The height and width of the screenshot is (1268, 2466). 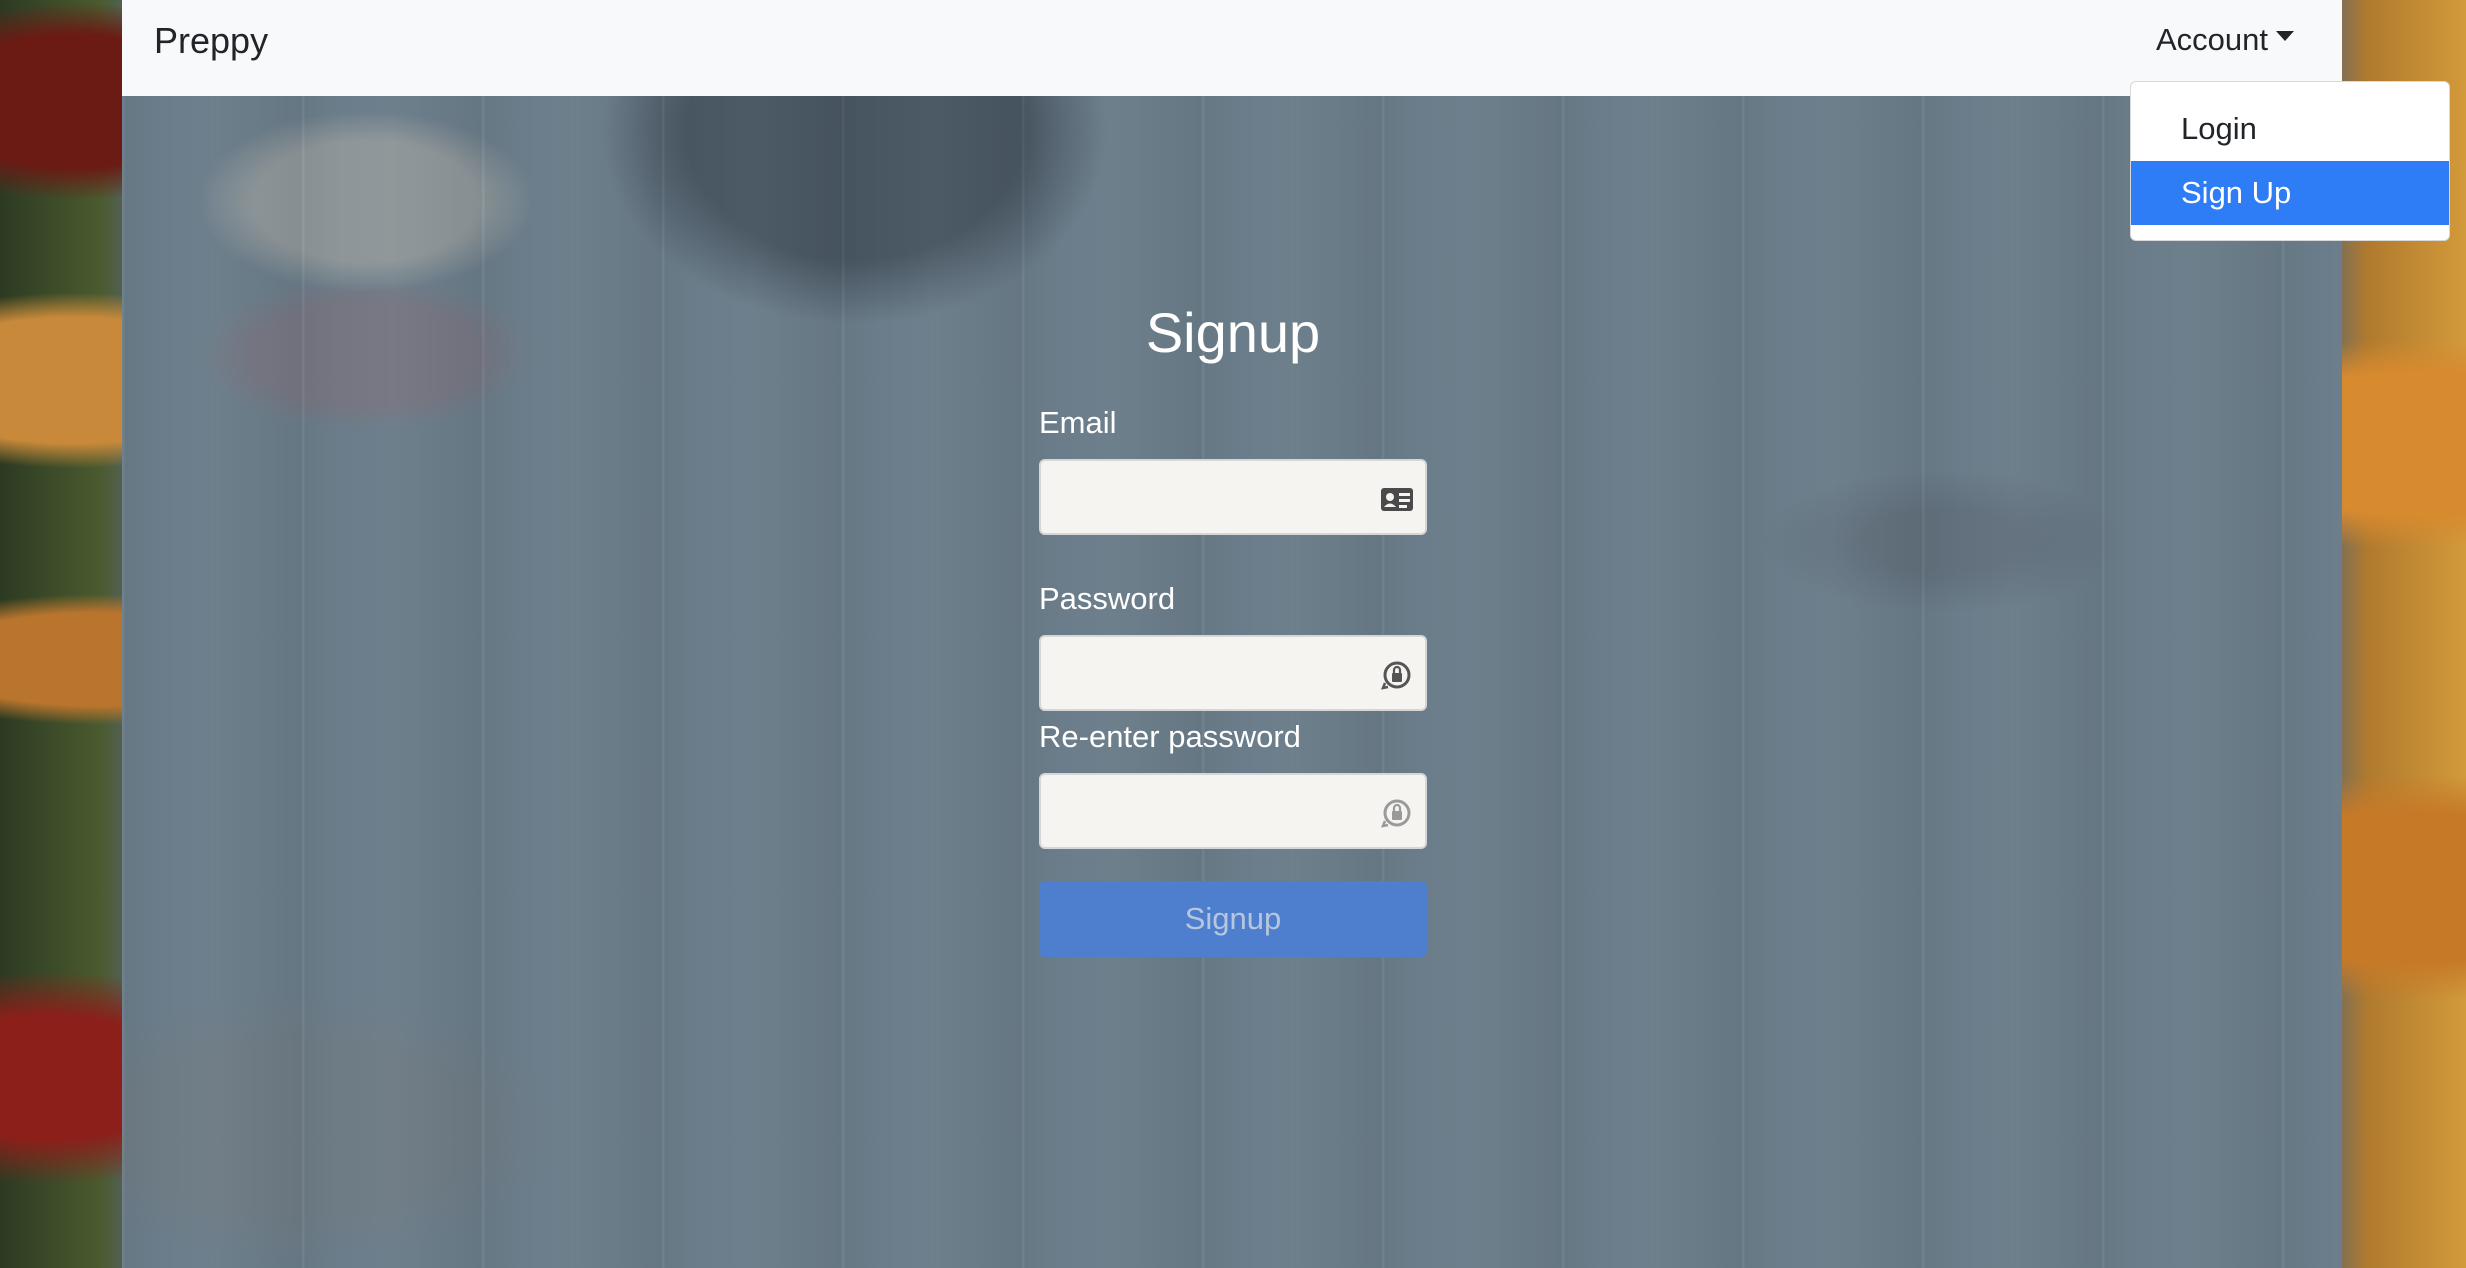 What do you see at coordinates (1233, 628) in the screenshot?
I see `signup-form: Signup Email Password Re-enter password` at bounding box center [1233, 628].